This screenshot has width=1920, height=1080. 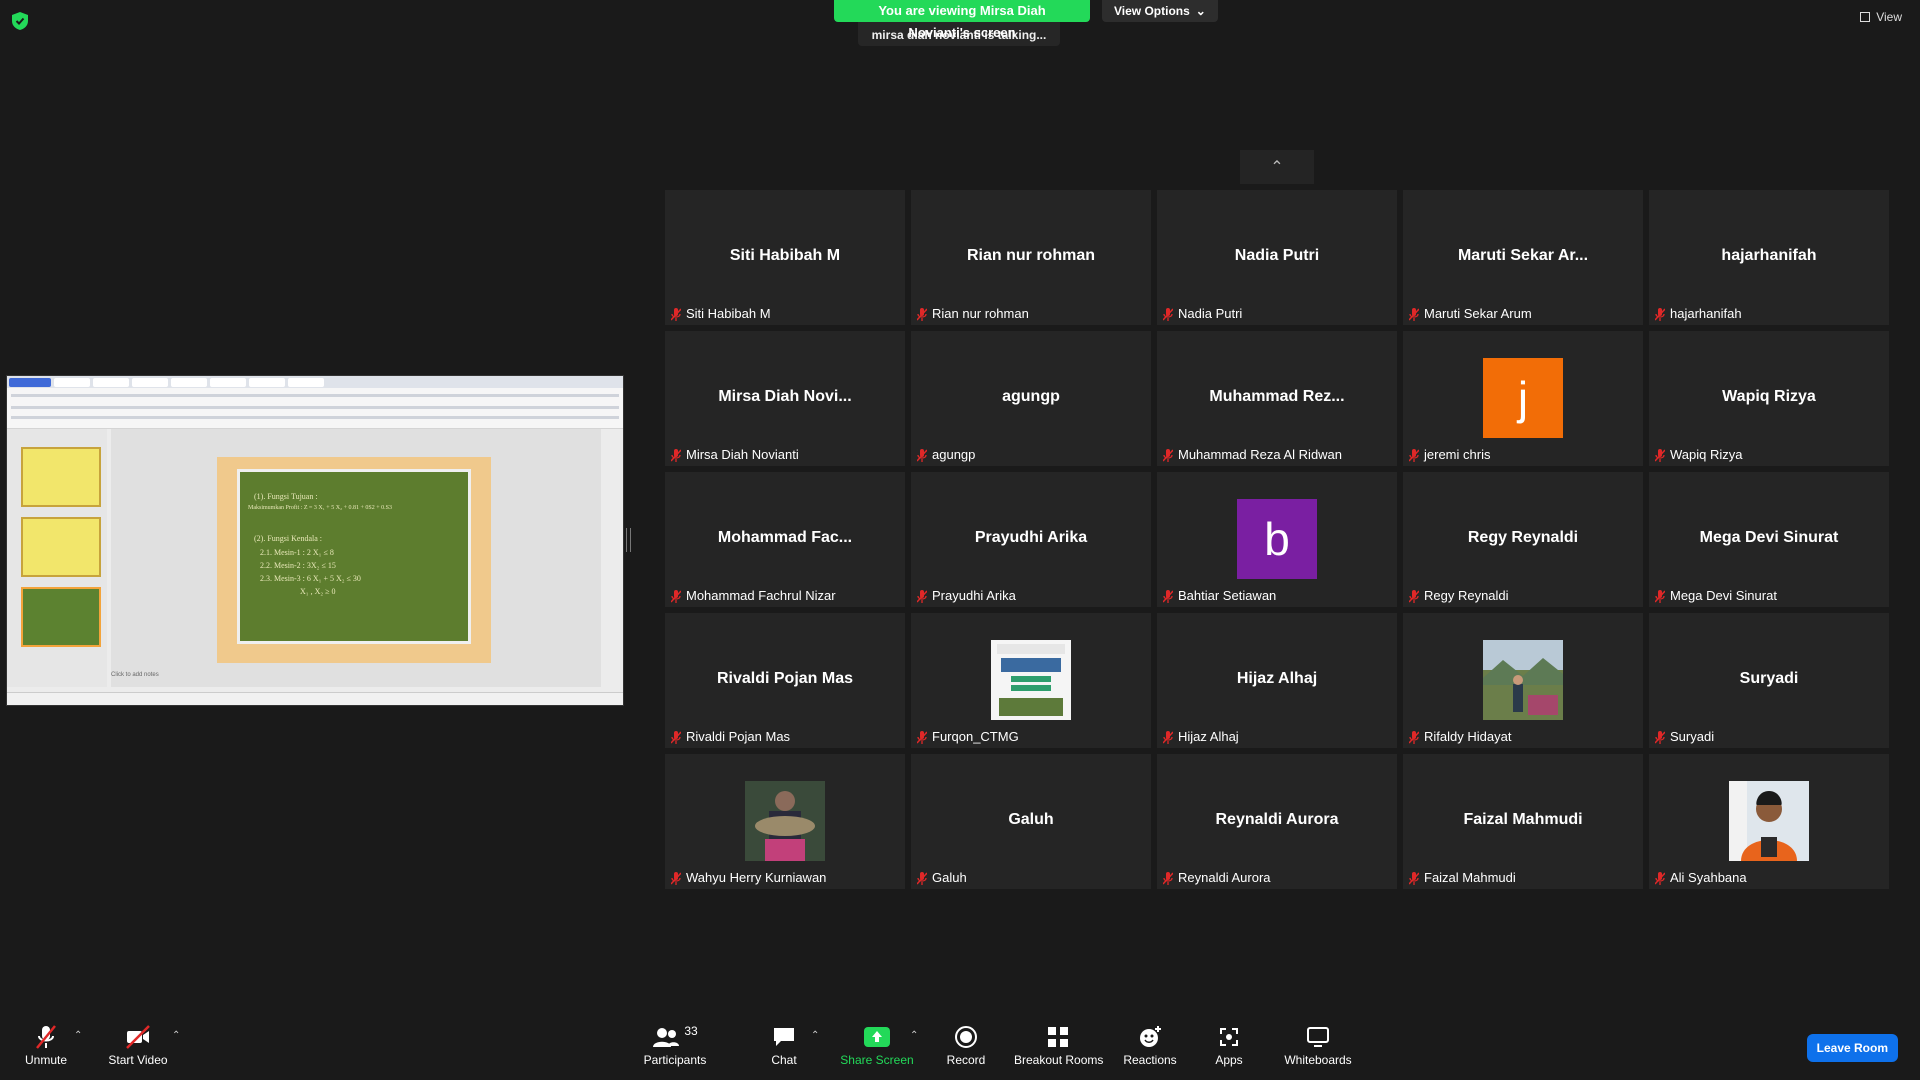 What do you see at coordinates (738, 736) in the screenshot?
I see `participant-name: Rivaldi Pojan Mas` at bounding box center [738, 736].